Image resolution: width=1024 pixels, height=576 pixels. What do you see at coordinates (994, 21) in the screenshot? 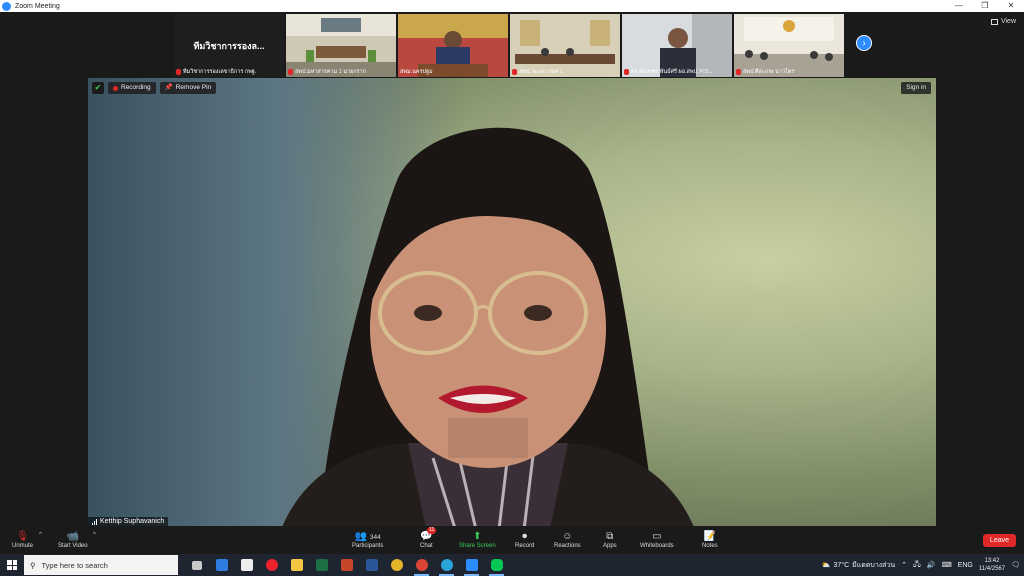
I see `grid-icon` at bounding box center [994, 21].